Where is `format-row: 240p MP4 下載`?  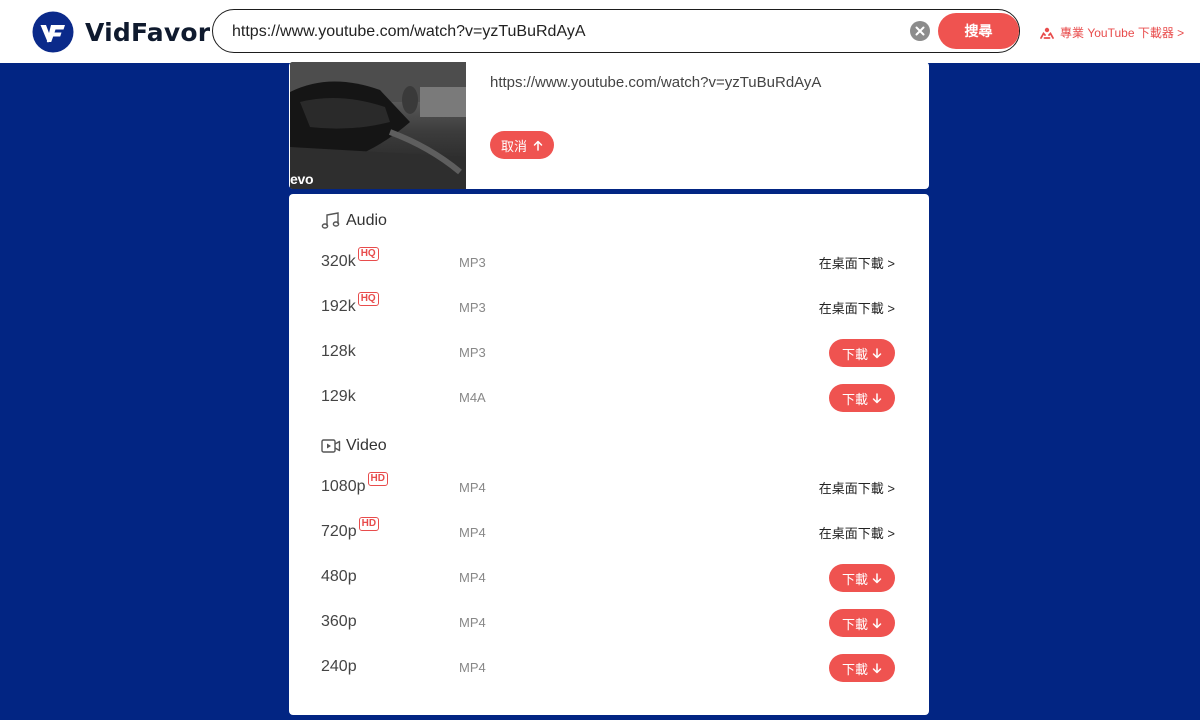
format-row: 240p MP4 下載 is located at coordinates (608, 669).